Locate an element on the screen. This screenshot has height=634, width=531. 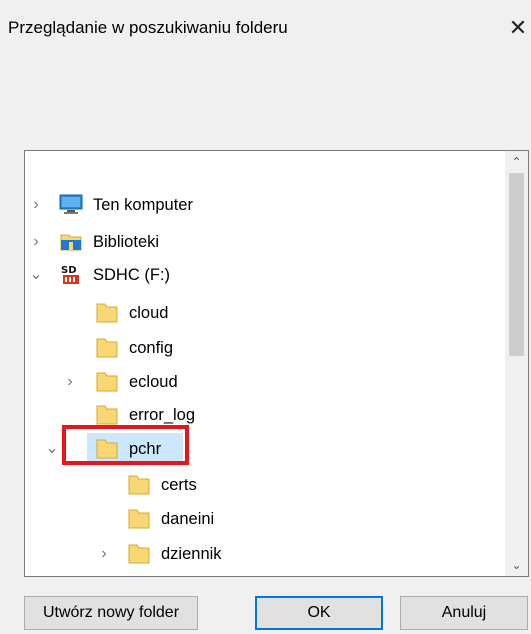
dialog-title: Przeglądanie w poszukiwaniu folderu is located at coordinates (148, 27).